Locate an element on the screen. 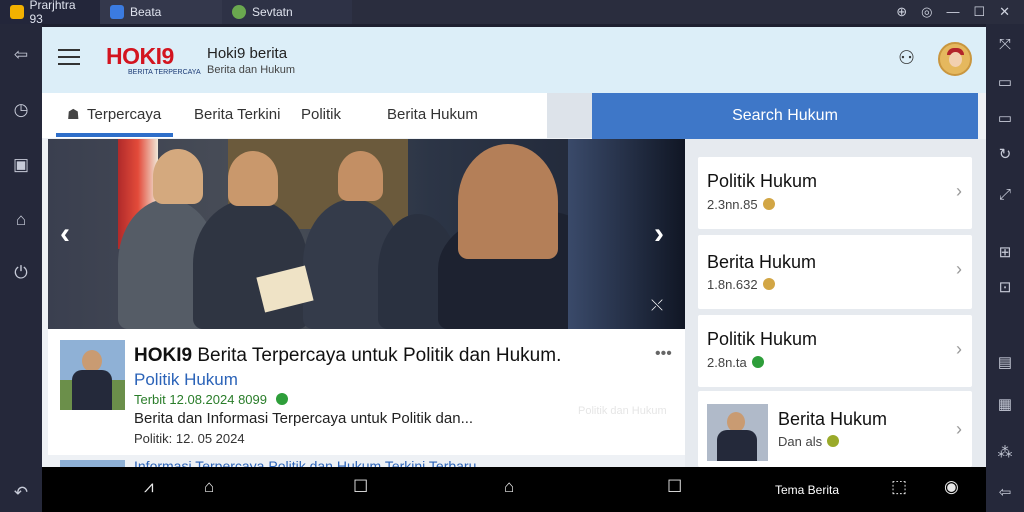  navbar-label: Tema Berita is located at coordinates (807, 490).